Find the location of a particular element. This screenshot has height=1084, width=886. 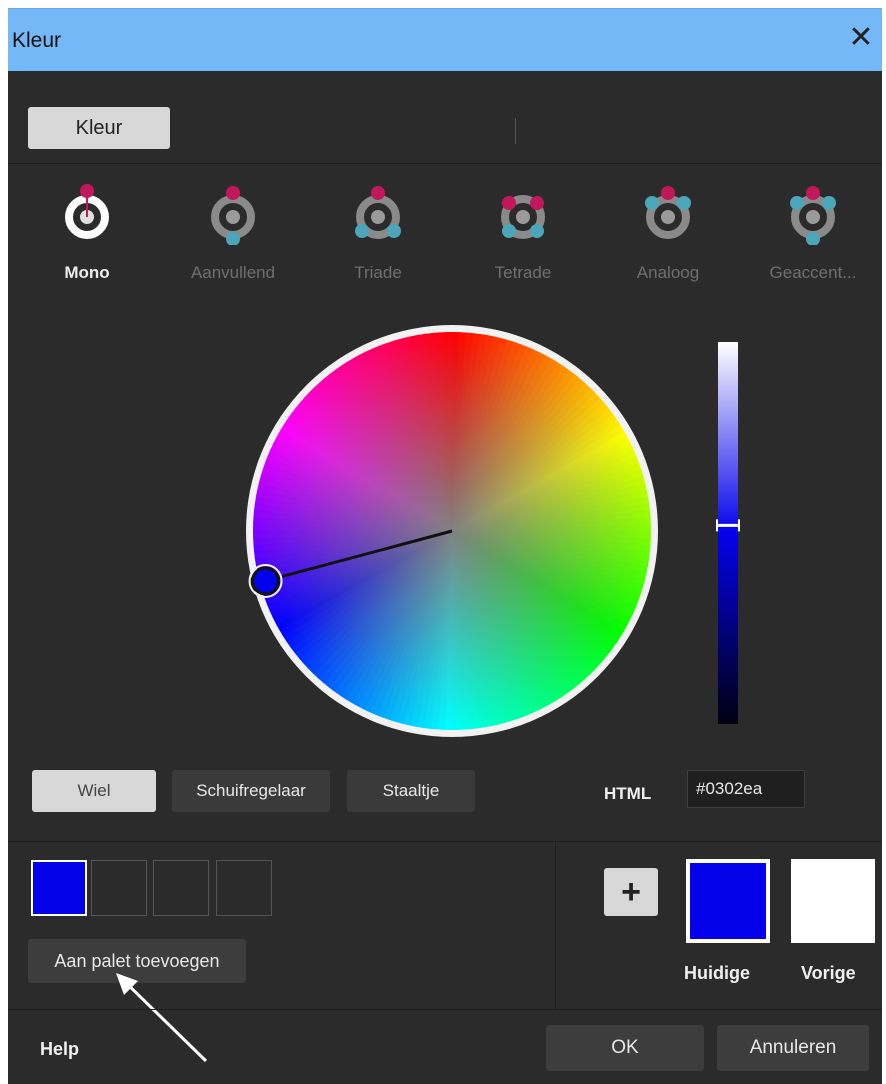

brightness-track is located at coordinates (728, 533).